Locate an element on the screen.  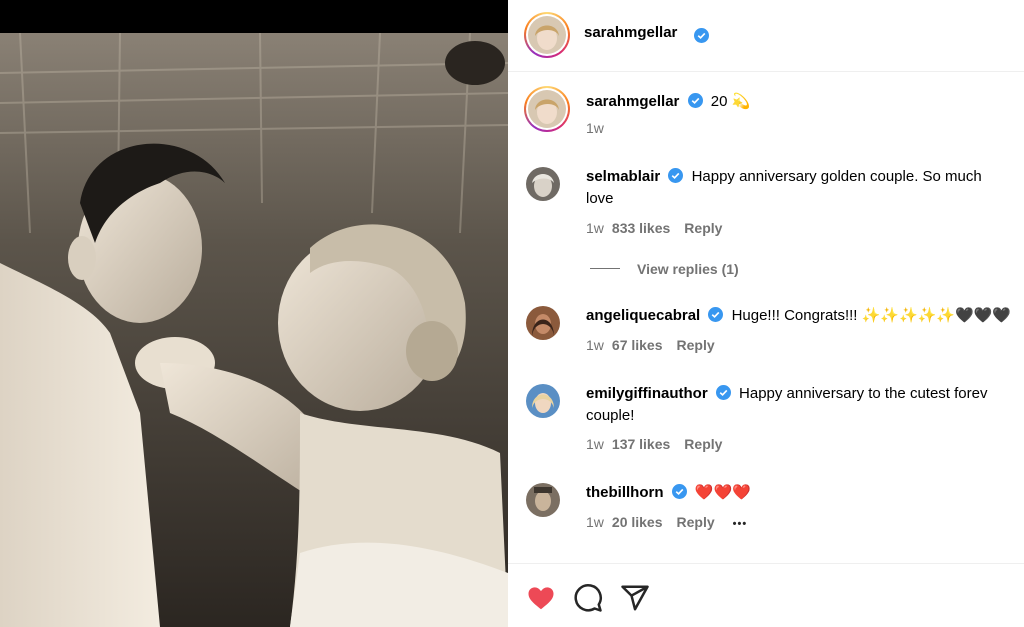
comment-likes: 20 likes is located at coordinates (637, 522).